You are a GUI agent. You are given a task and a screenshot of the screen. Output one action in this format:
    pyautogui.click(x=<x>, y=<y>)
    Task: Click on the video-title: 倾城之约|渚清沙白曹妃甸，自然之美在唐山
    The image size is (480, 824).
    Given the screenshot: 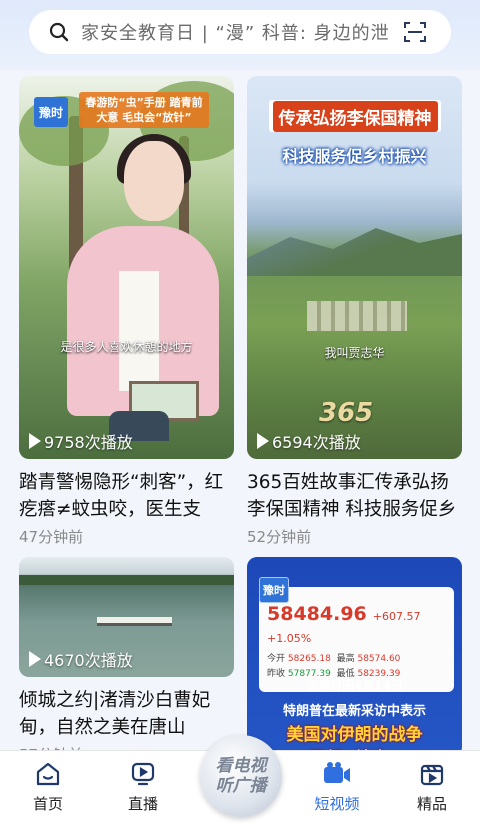 What is the action you would take?
    pyautogui.click(x=126, y=714)
    